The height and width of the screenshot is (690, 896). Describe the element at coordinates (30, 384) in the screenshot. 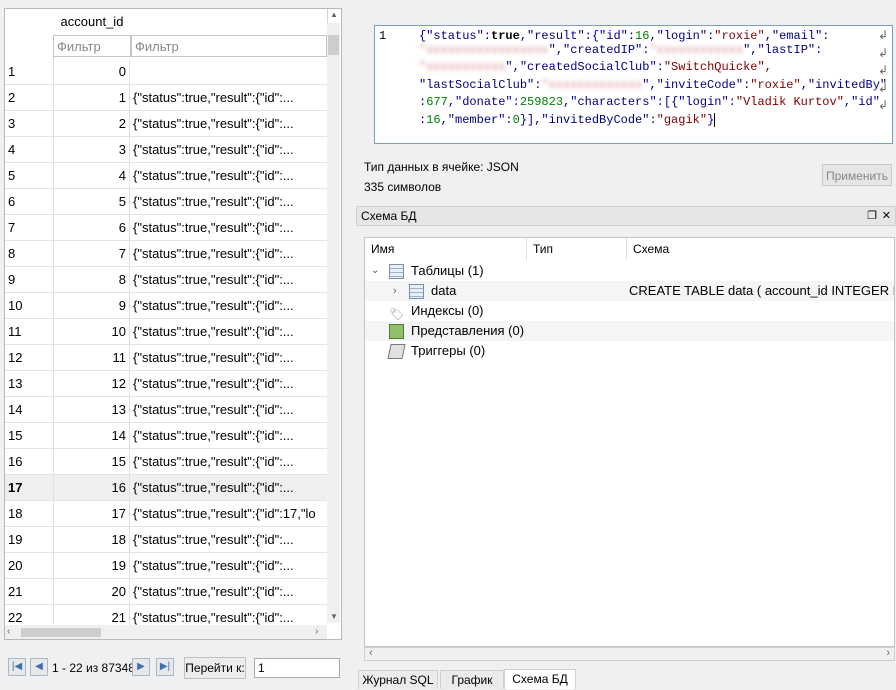

I see `row-number: 13` at that location.